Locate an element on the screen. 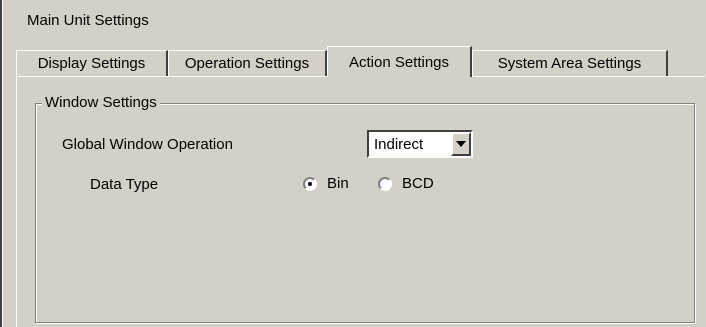 The height and width of the screenshot is (327, 706). radio-bin-label: Bin is located at coordinates (338, 183).